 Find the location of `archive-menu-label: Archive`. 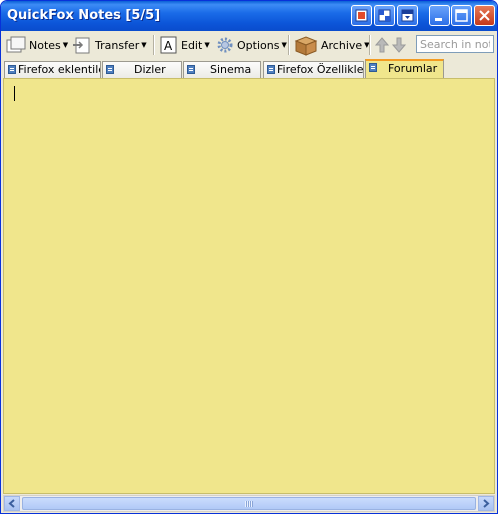

archive-menu-label: Archive is located at coordinates (342, 45).